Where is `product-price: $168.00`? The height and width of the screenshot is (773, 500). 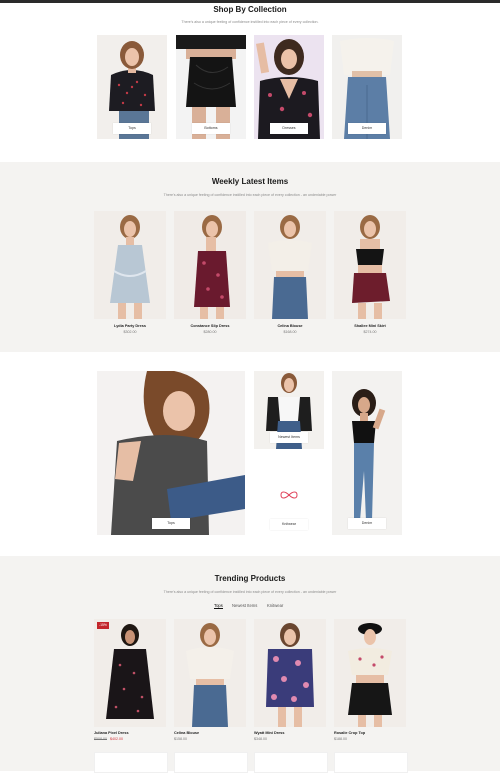
product-price: $168.00 is located at coordinates (290, 332).